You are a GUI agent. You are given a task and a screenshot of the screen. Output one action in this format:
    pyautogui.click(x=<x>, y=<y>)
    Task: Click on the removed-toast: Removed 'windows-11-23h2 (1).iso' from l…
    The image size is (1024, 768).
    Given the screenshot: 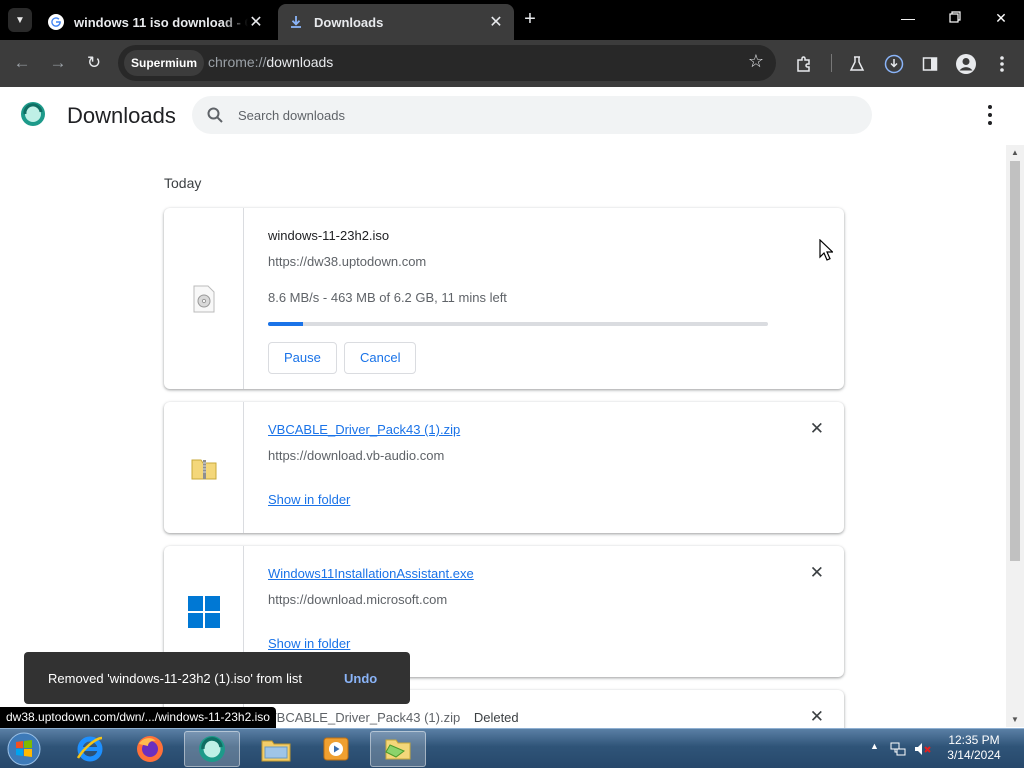 What is the action you would take?
    pyautogui.click(x=217, y=678)
    